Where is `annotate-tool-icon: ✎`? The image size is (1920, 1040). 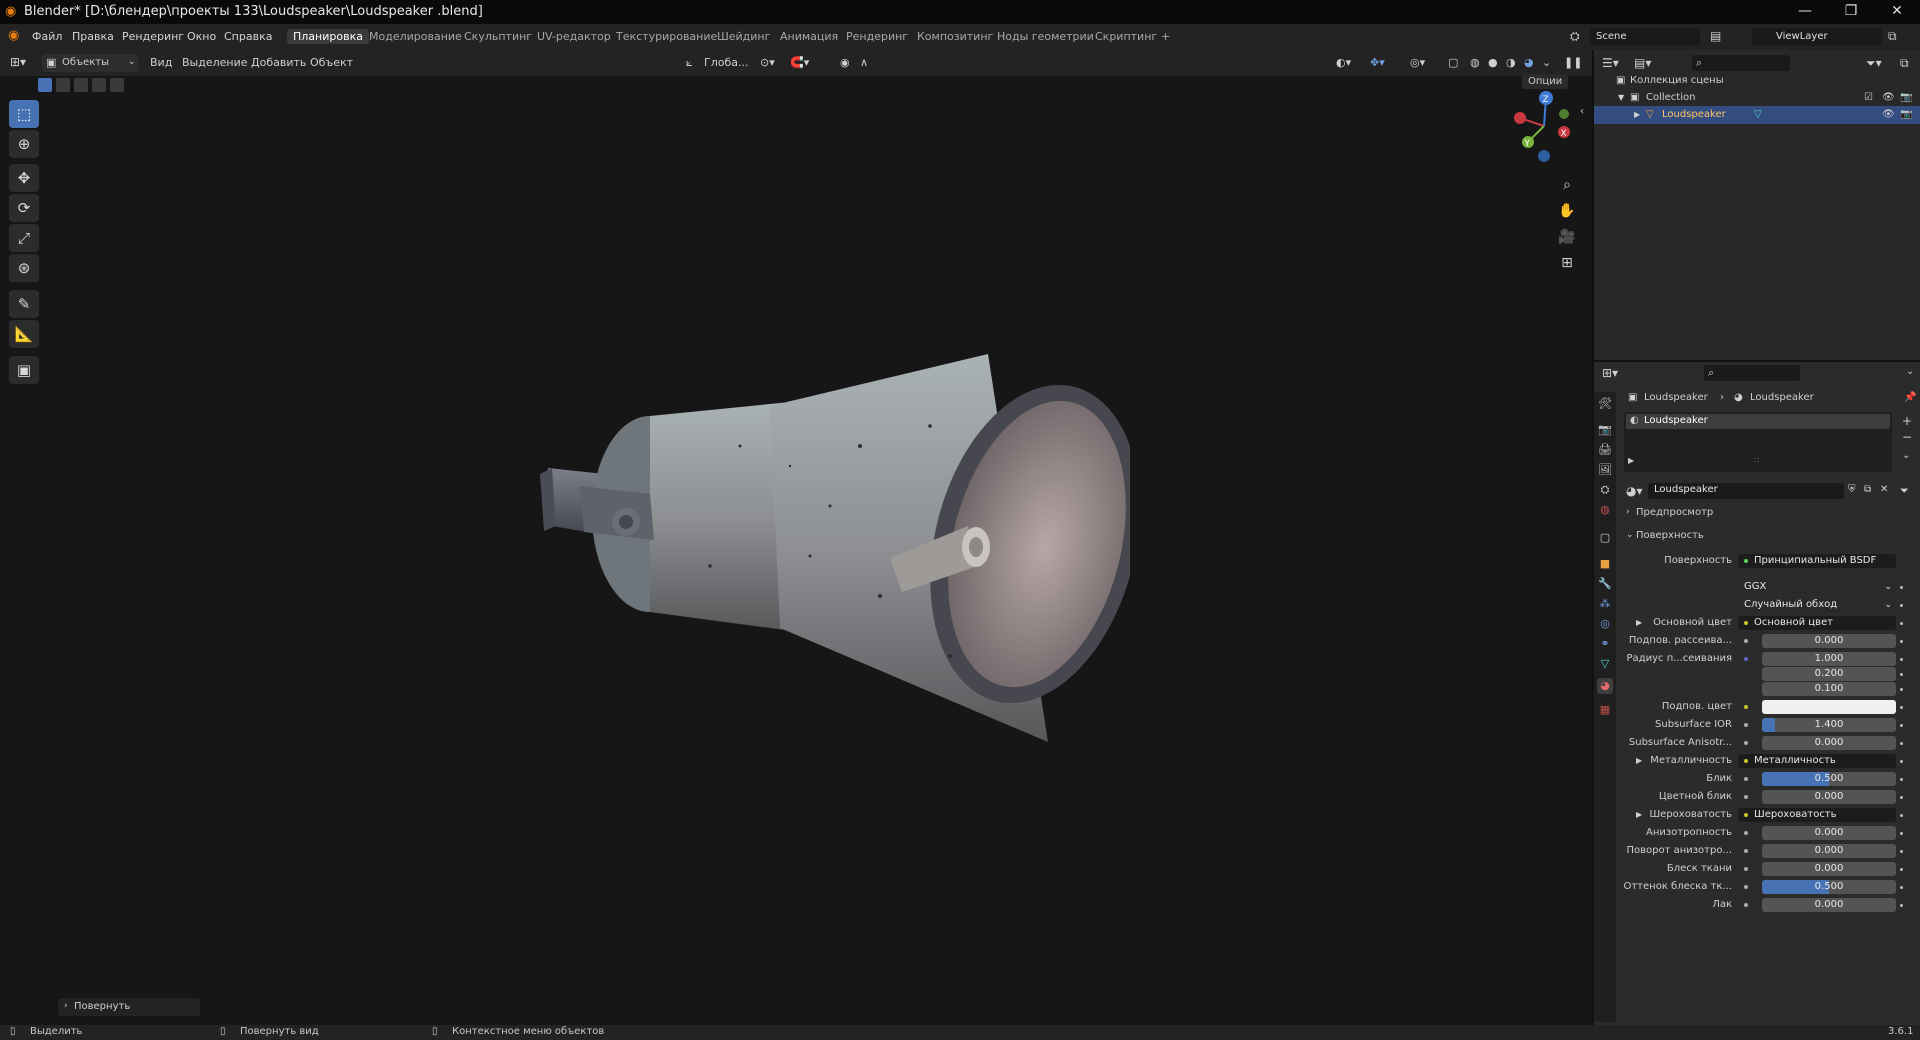
annotate-tool-icon: ✎ is located at coordinates (24, 304).